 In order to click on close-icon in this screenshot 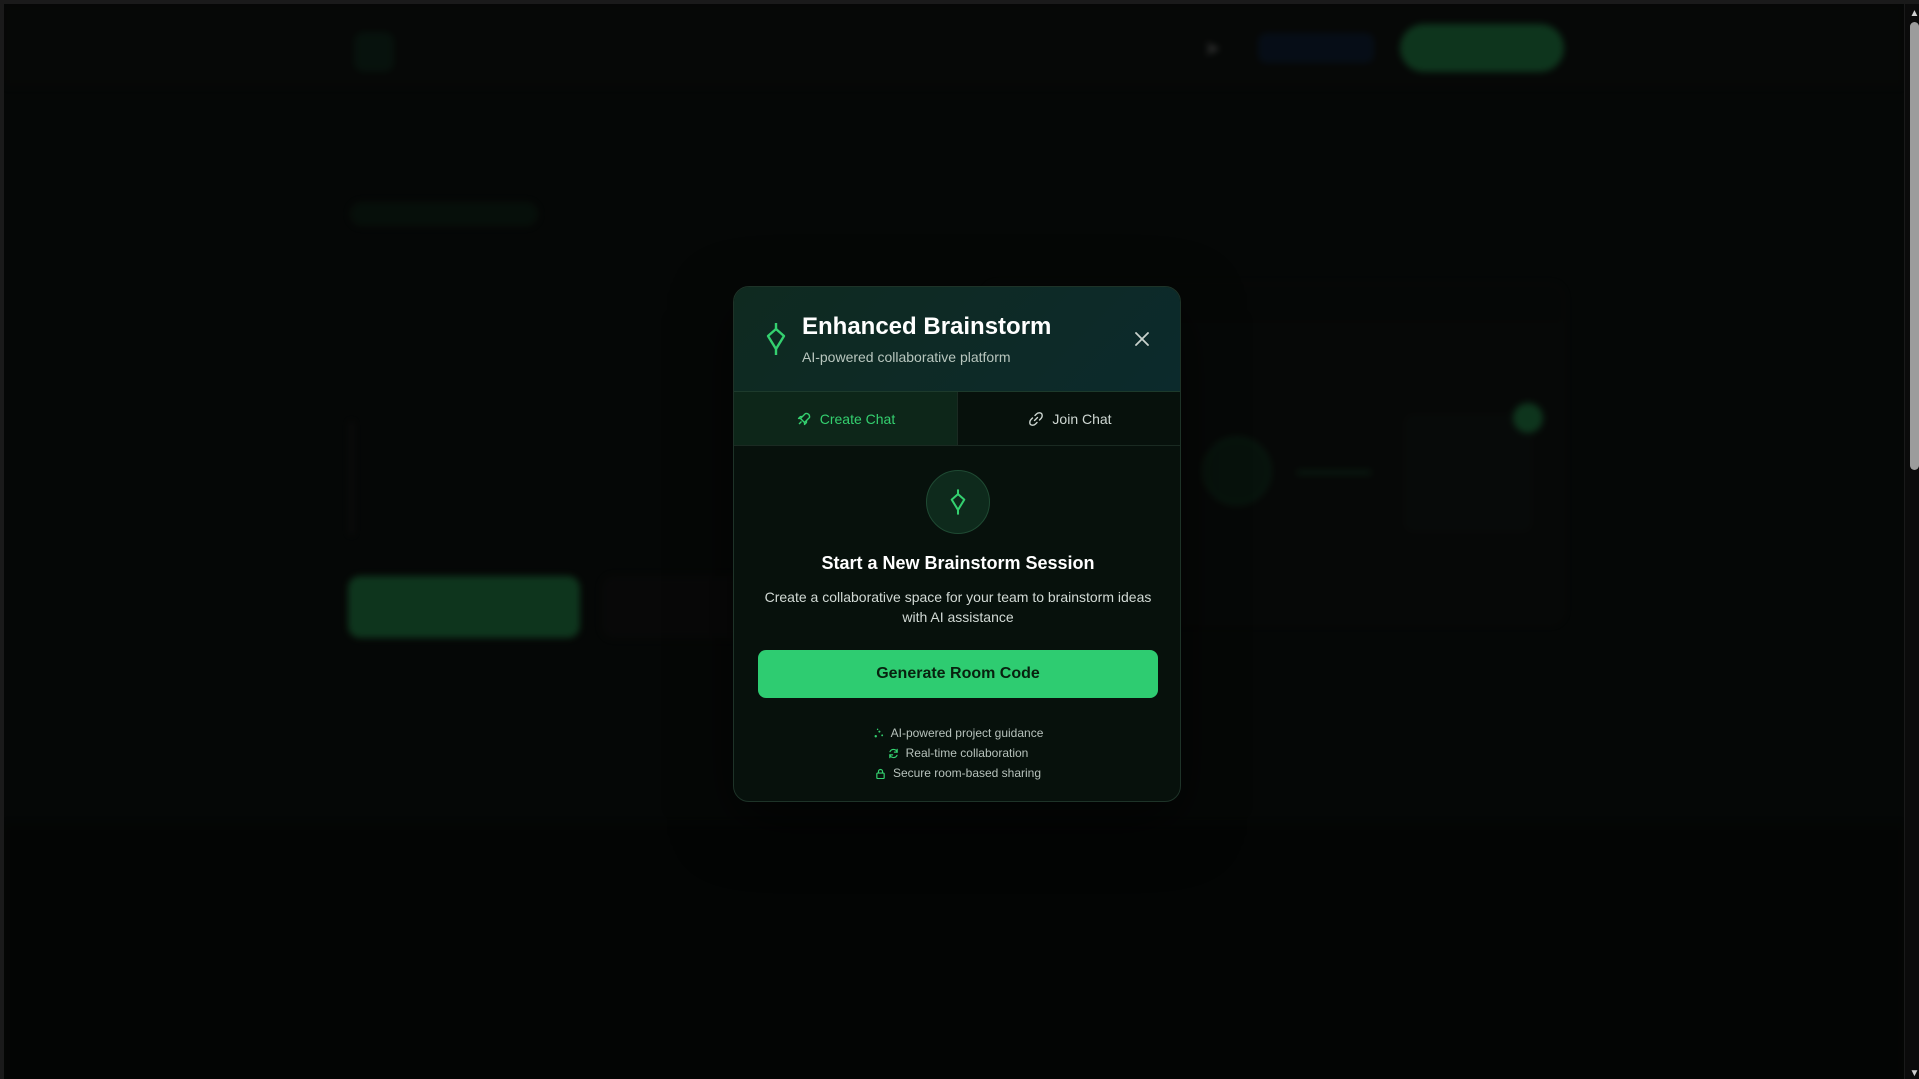, I will do `click(1142, 339)`.